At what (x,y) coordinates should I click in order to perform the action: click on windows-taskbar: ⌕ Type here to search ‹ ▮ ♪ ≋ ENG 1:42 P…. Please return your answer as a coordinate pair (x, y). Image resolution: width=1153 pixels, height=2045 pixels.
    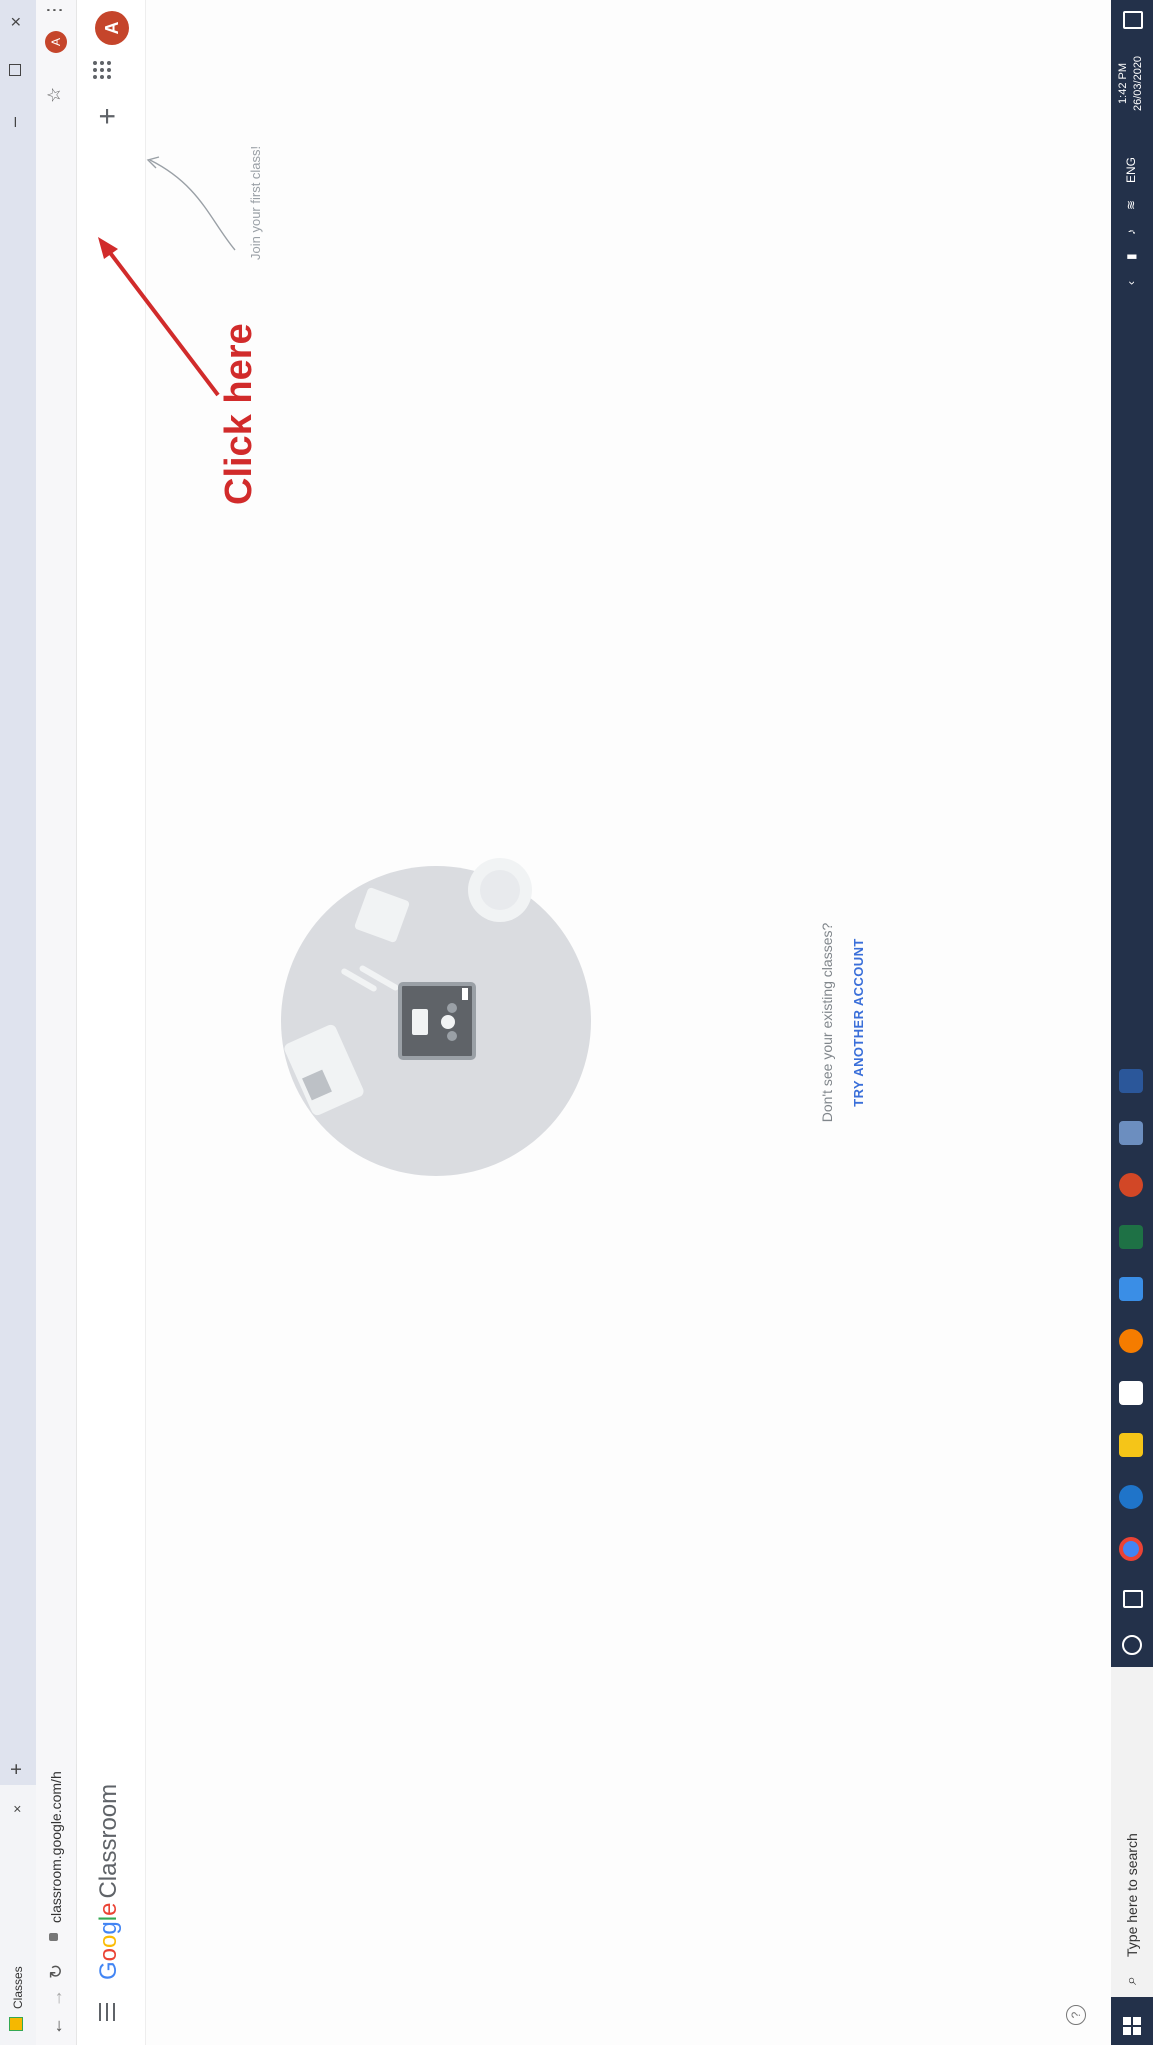
    Looking at the image, I should click on (1132, 1022).